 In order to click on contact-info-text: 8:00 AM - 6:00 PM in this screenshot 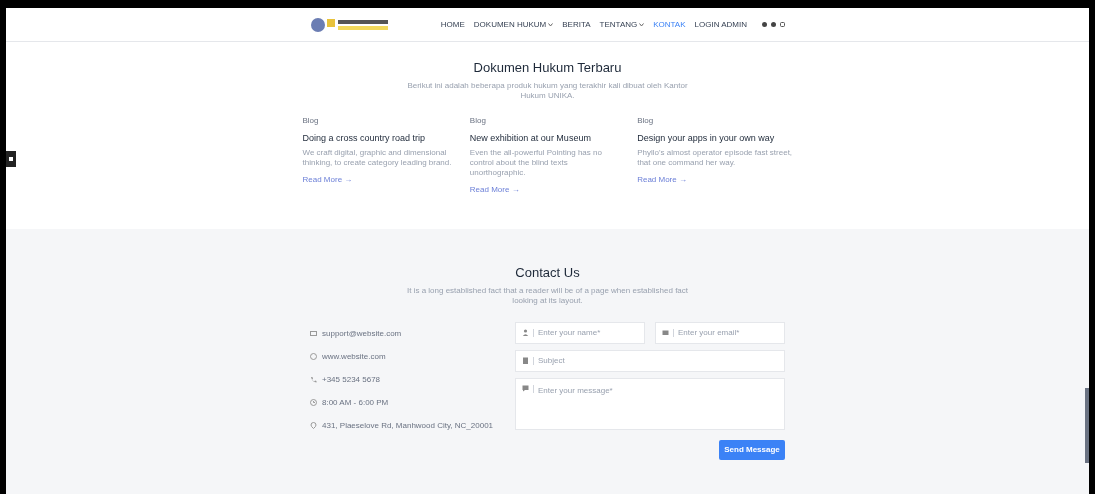, I will do `click(355, 402)`.